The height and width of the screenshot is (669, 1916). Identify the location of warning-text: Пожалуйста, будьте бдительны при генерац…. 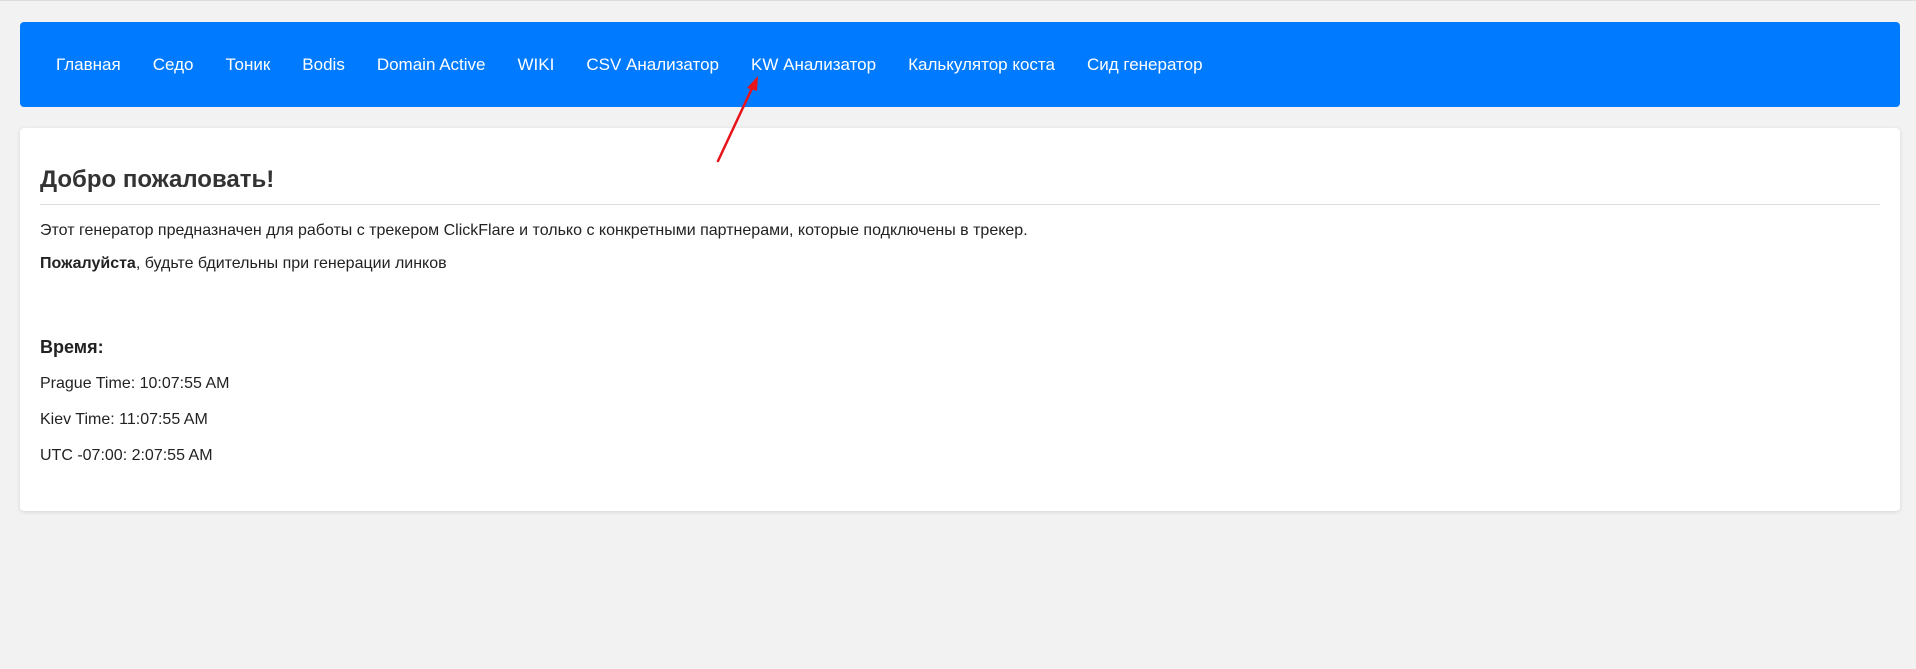
(960, 264).